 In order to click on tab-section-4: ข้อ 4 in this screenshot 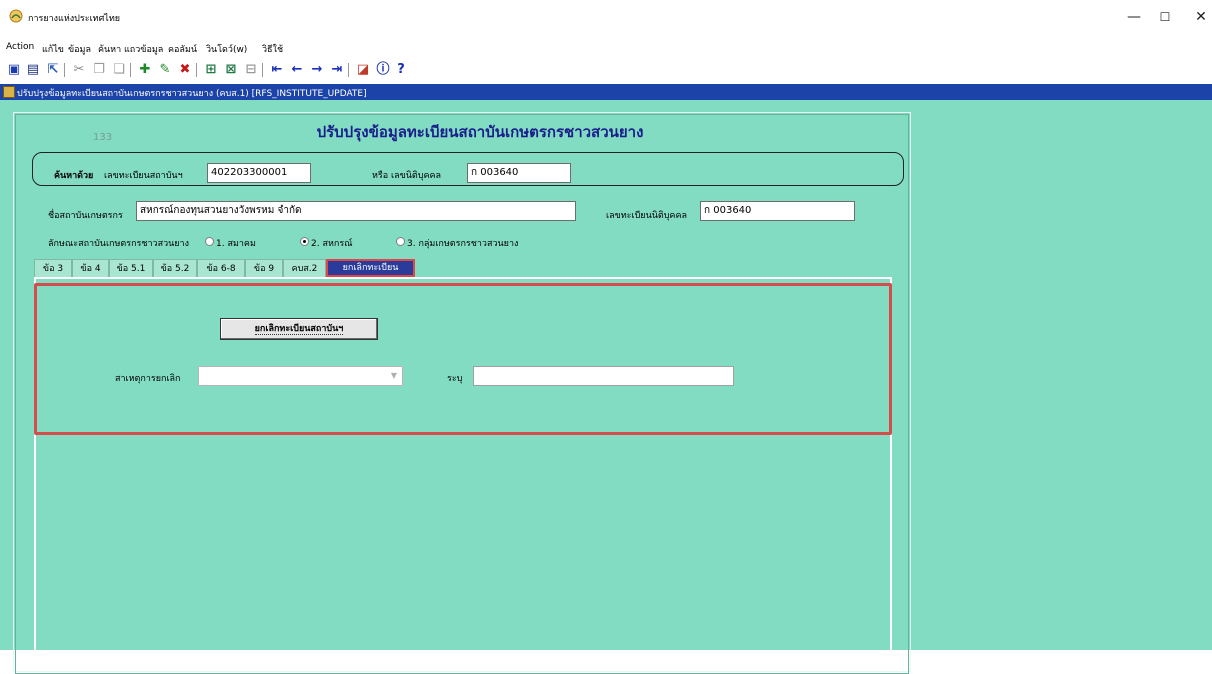, I will do `click(90, 268)`.